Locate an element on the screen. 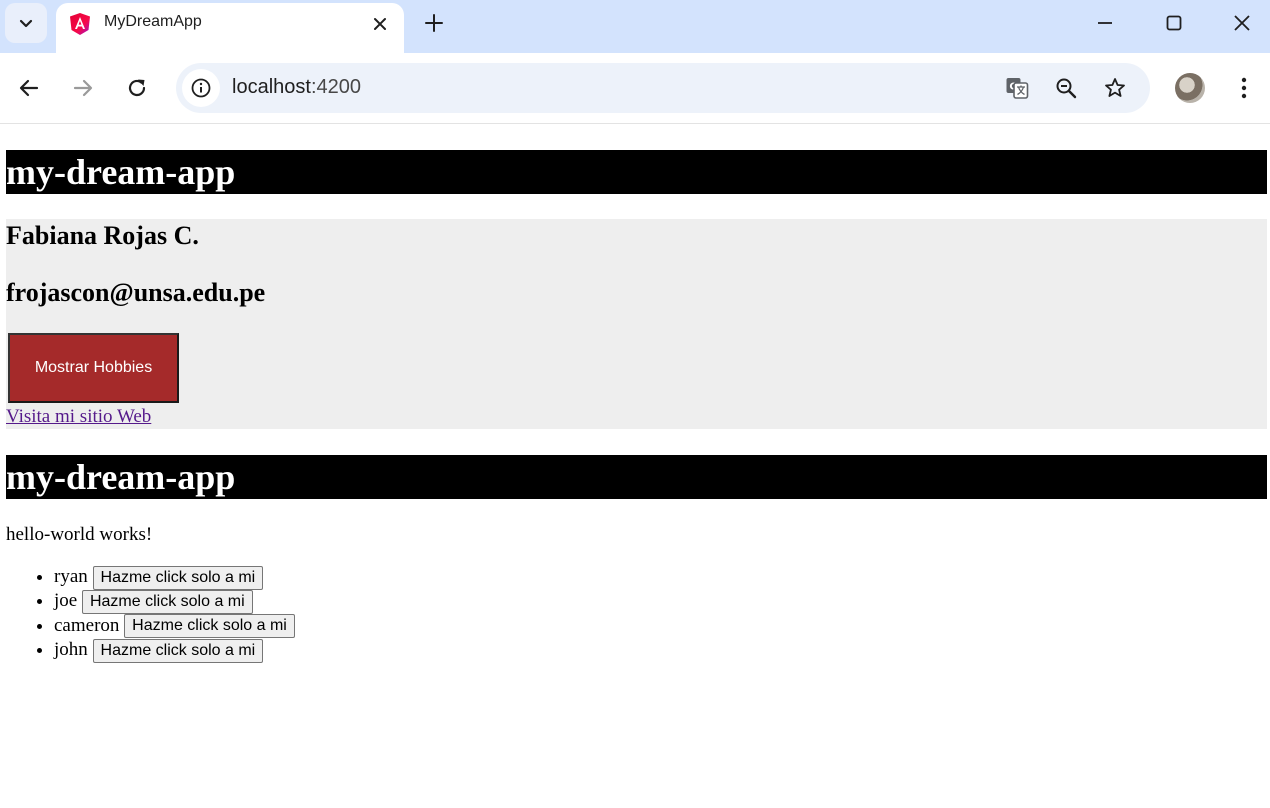 This screenshot has height=808, width=1270. arrow-right-icon is located at coordinates (83, 88).